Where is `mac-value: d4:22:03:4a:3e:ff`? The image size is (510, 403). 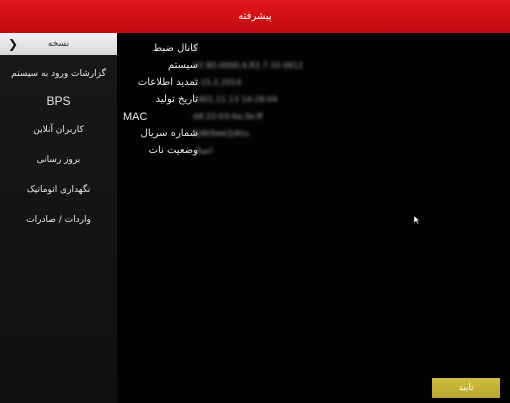 mac-value: d4:22:03:4a:3e:ff is located at coordinates (228, 116).